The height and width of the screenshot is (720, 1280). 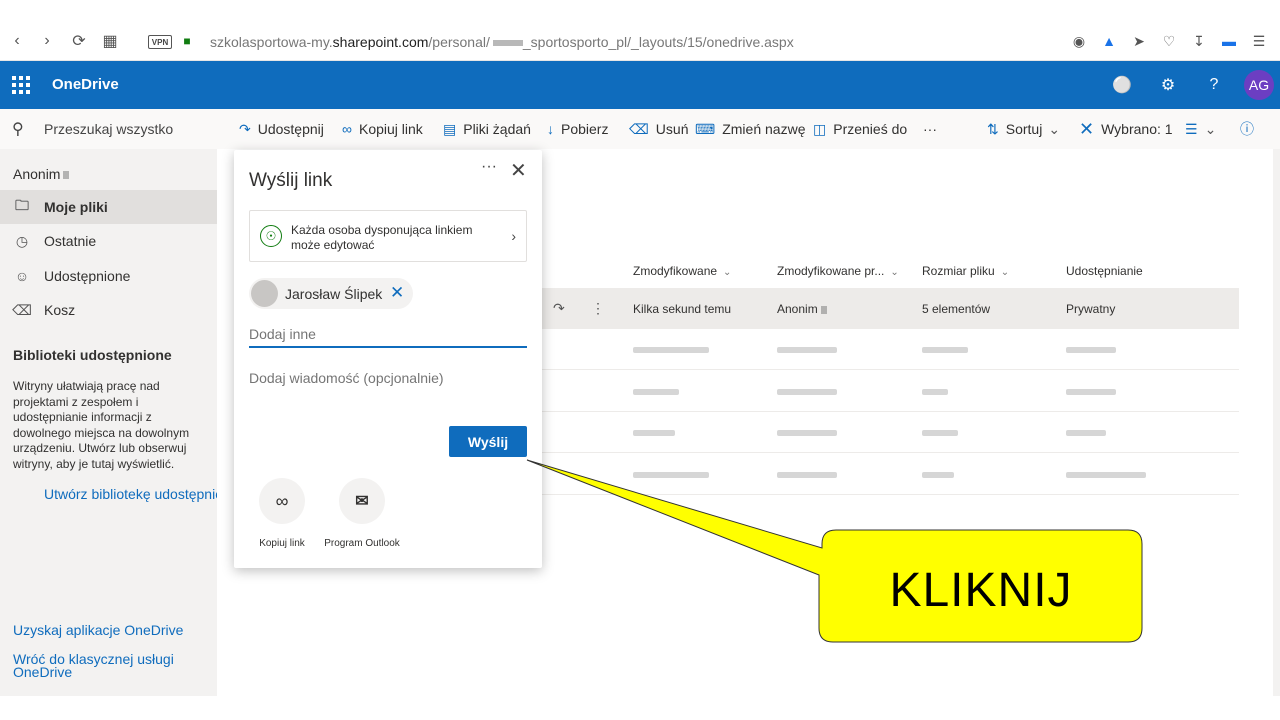 What do you see at coordinates (1139, 41) in the screenshot?
I see `send-icon: ➤` at bounding box center [1139, 41].